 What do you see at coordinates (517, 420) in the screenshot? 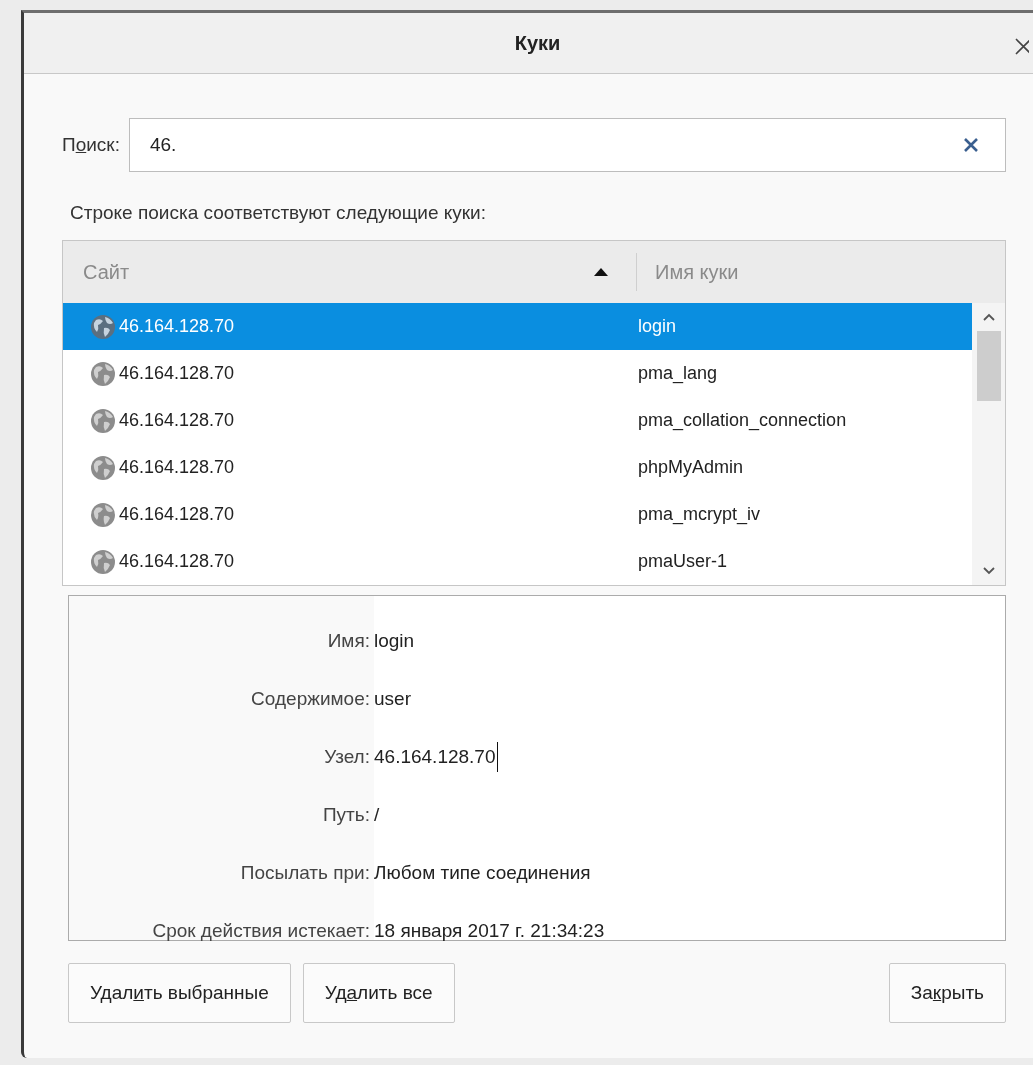
I see `cookie-row: 46.164.128.70 pma_collation_connection` at bounding box center [517, 420].